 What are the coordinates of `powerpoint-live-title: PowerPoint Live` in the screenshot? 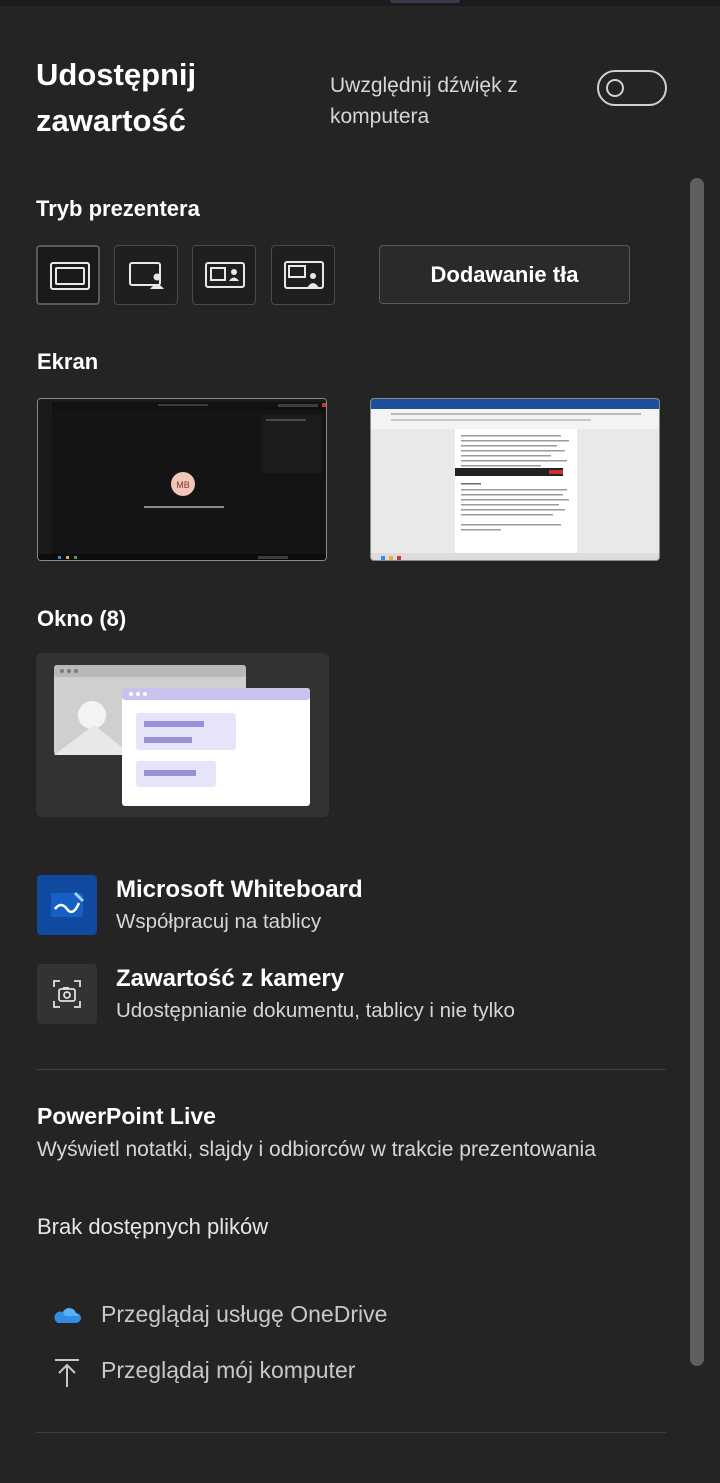 It's located at (126, 1116).